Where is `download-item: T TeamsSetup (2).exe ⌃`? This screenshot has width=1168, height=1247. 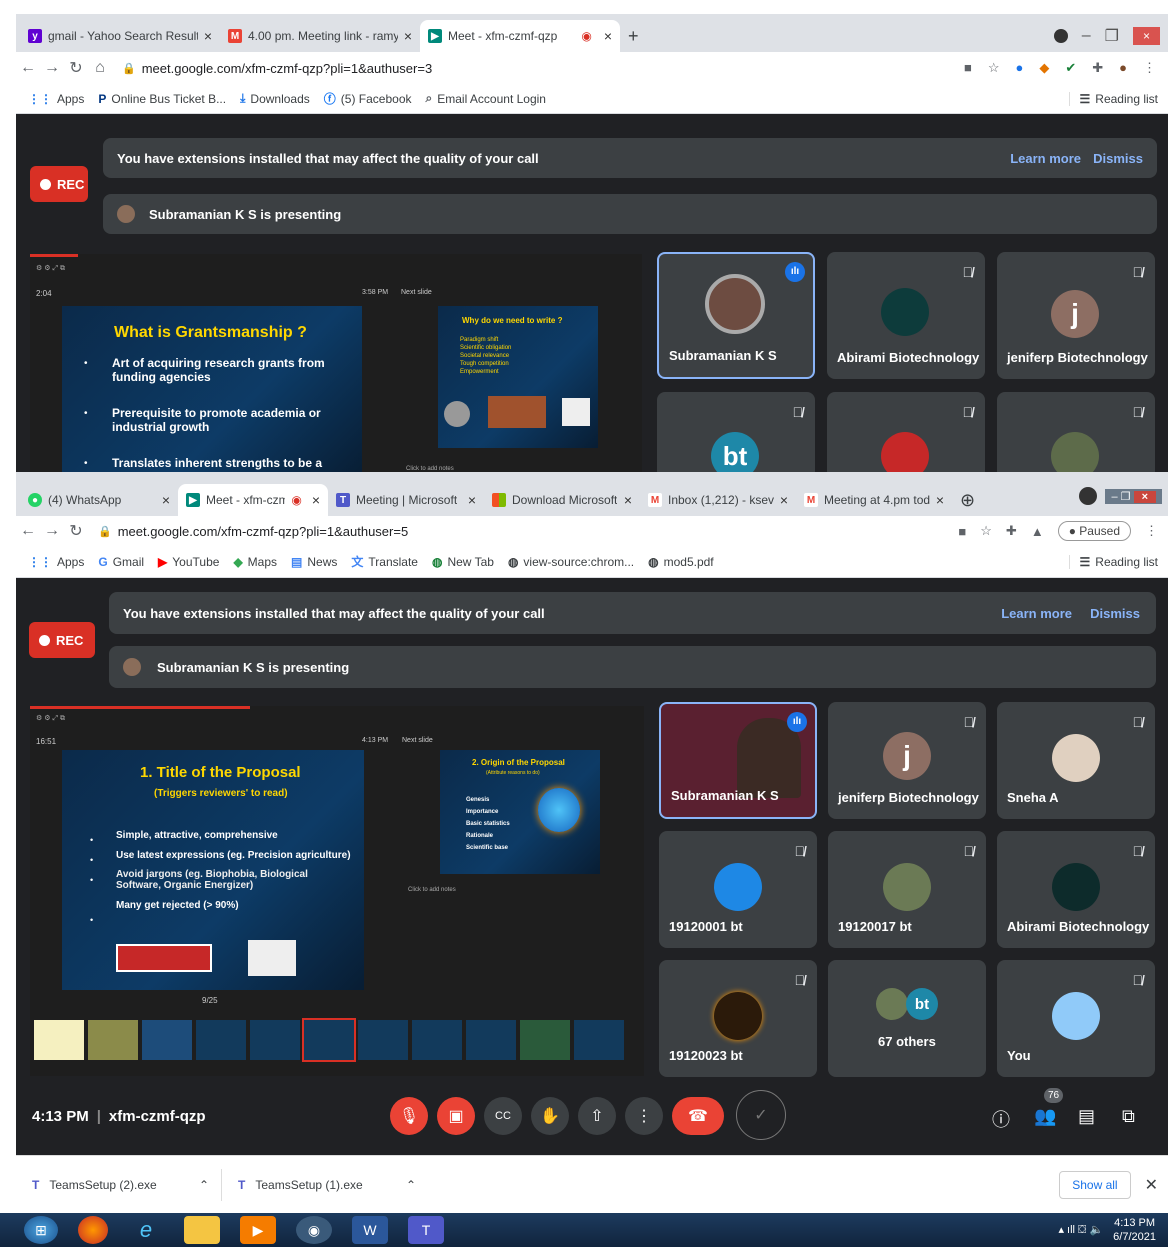
download-item: T TeamsSetup (2).exe ⌃ is located at coordinates (119, 1184).